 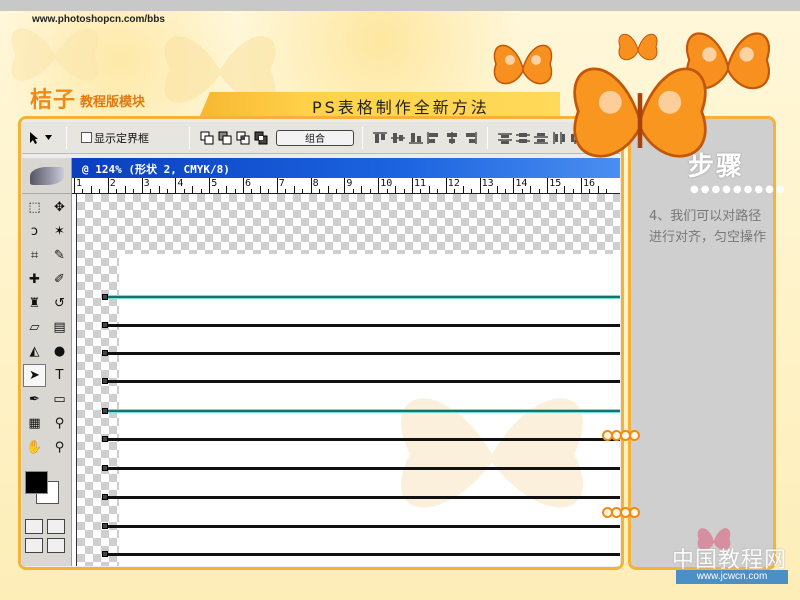 I want to click on type-icon: T, so click(x=59, y=375).